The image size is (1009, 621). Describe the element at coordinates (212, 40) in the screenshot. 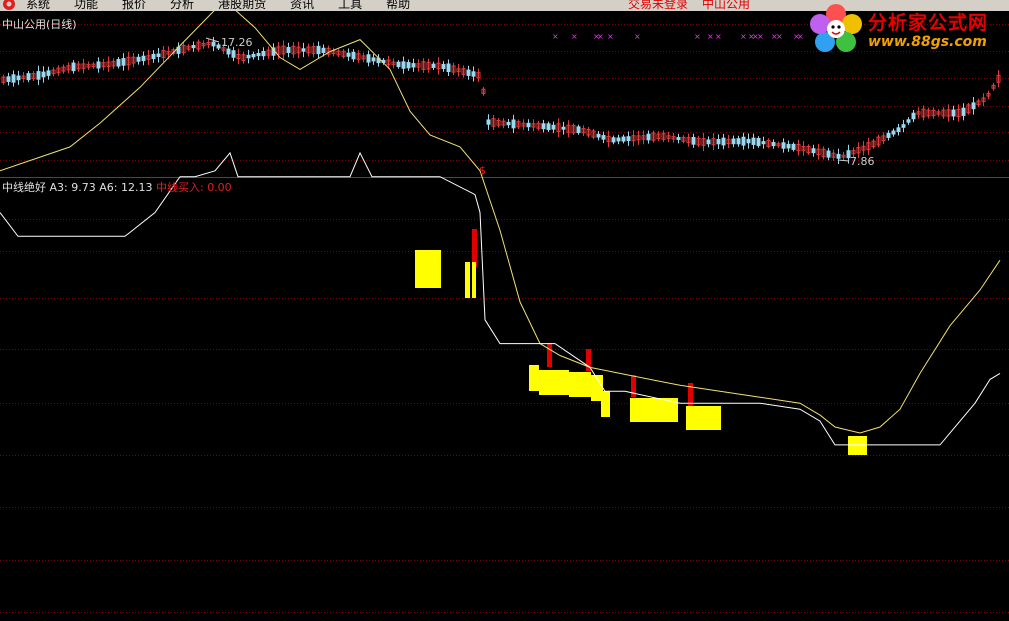

I see `high-price-pointer` at that location.